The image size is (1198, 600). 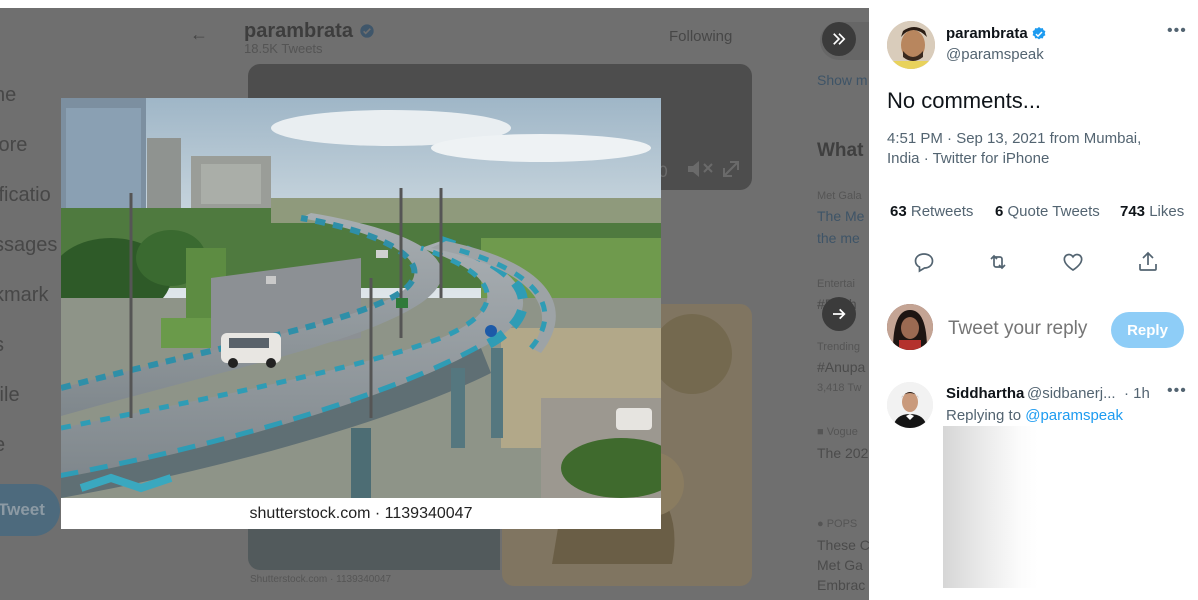 What do you see at coordinates (843, 453) in the screenshot?
I see `bg-trend-title: The 202` at bounding box center [843, 453].